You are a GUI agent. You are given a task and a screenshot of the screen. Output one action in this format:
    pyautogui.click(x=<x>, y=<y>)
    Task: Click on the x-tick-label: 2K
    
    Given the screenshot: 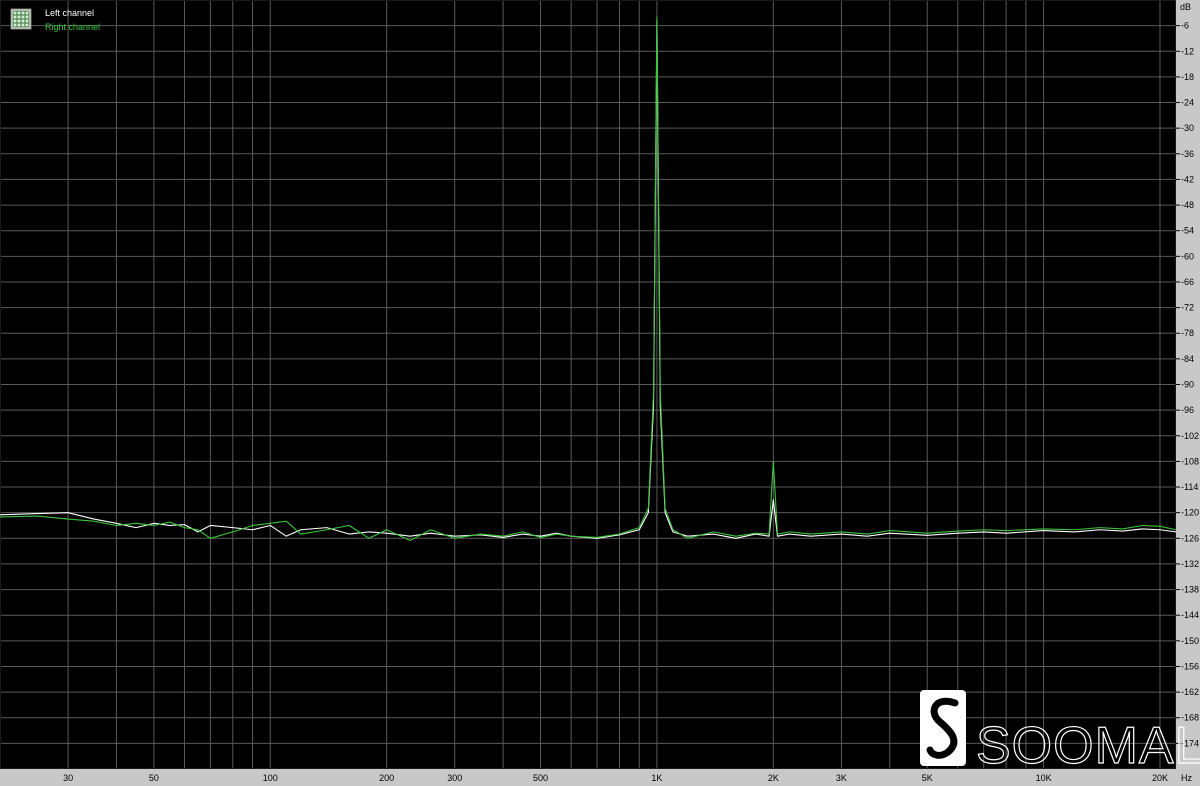 What is the action you would take?
    pyautogui.click(x=773, y=778)
    